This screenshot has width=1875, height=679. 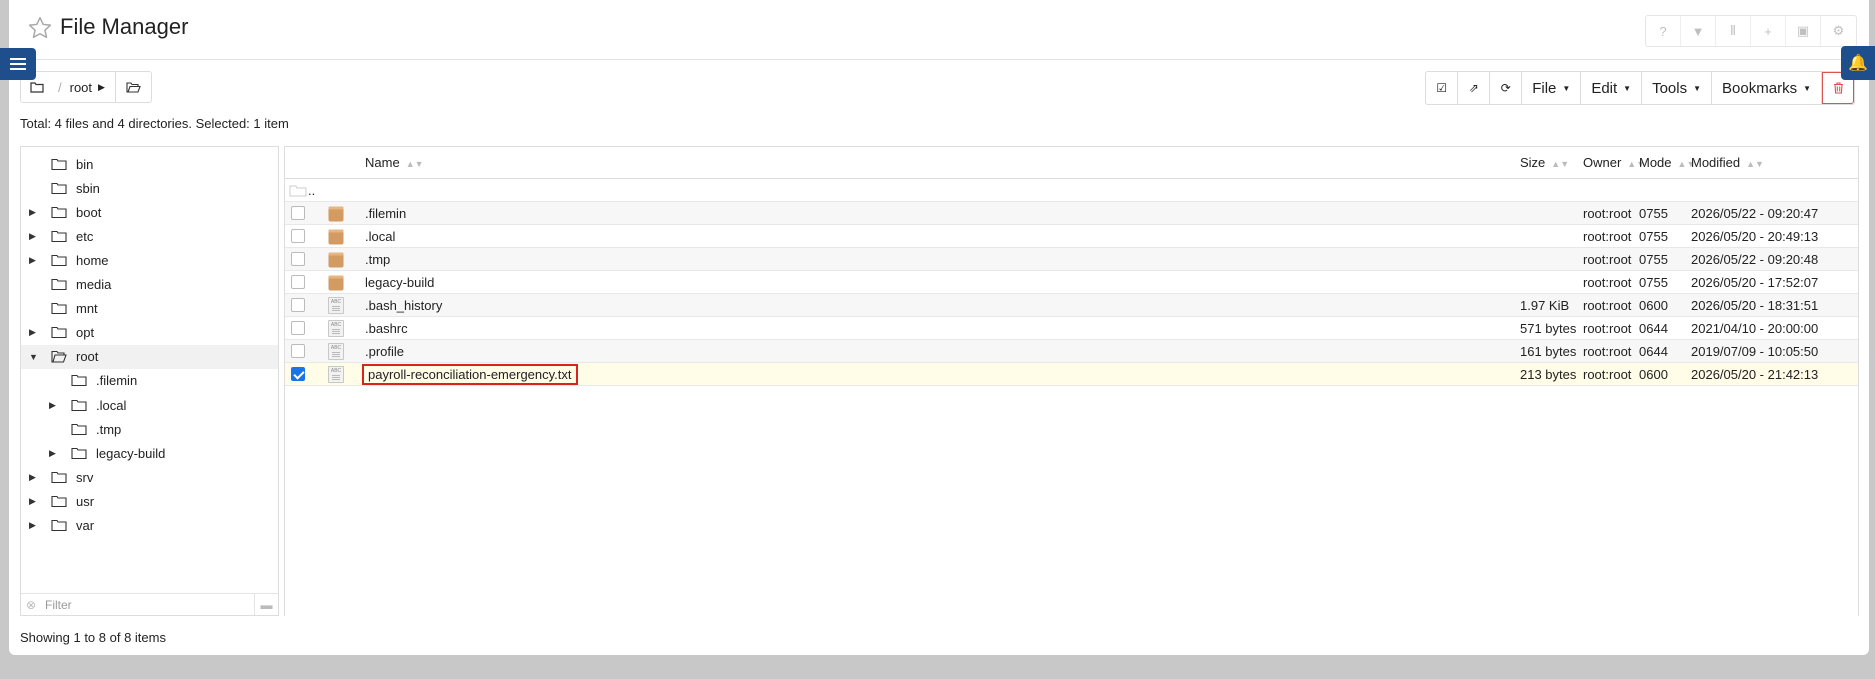 I want to click on caret-down-icon: ▼, so click(x=34, y=357).